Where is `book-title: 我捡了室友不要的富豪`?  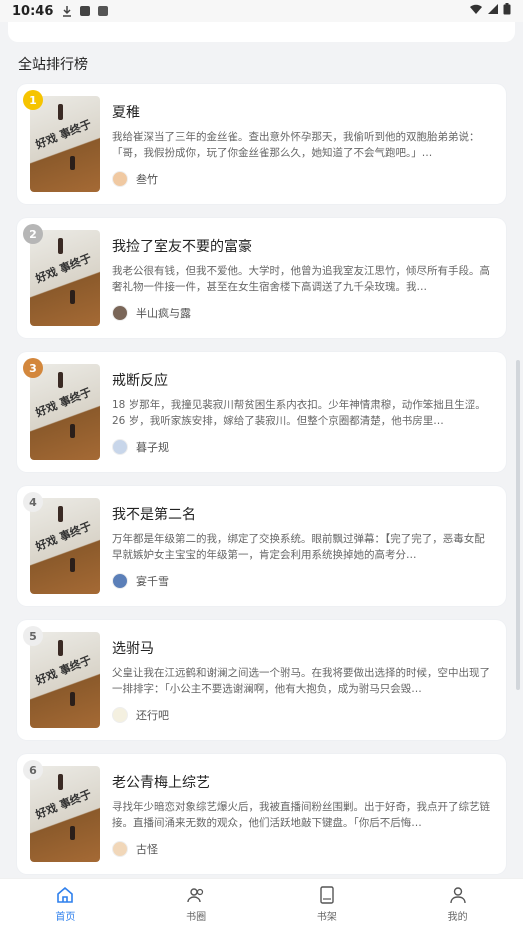 book-title: 我捡了室友不要的富豪 is located at coordinates (182, 246).